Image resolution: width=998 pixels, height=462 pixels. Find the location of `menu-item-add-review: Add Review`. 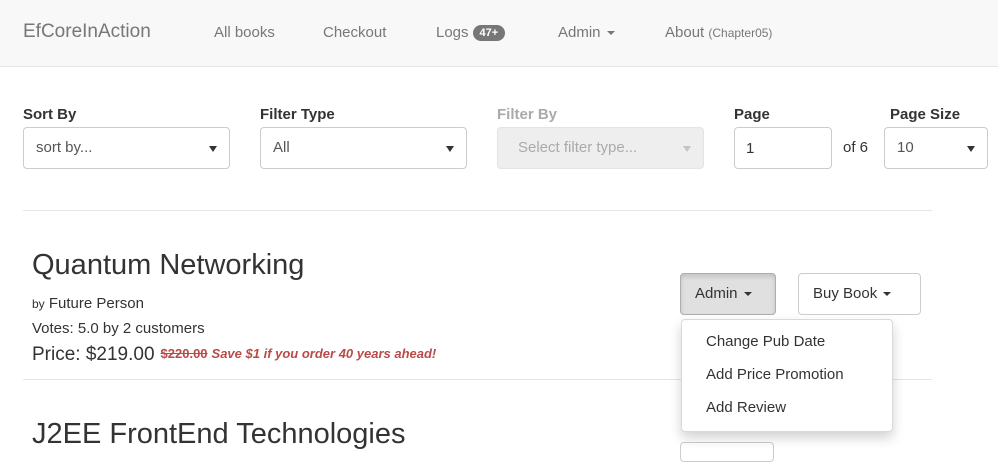

menu-item-add-review: Add Review is located at coordinates (787, 407).